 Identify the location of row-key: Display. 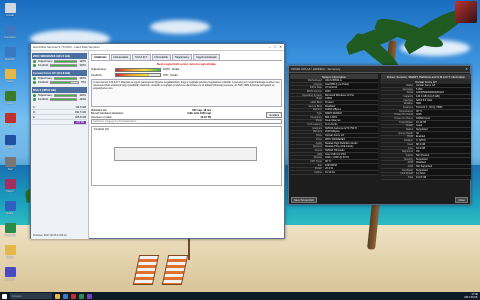
(317, 158).